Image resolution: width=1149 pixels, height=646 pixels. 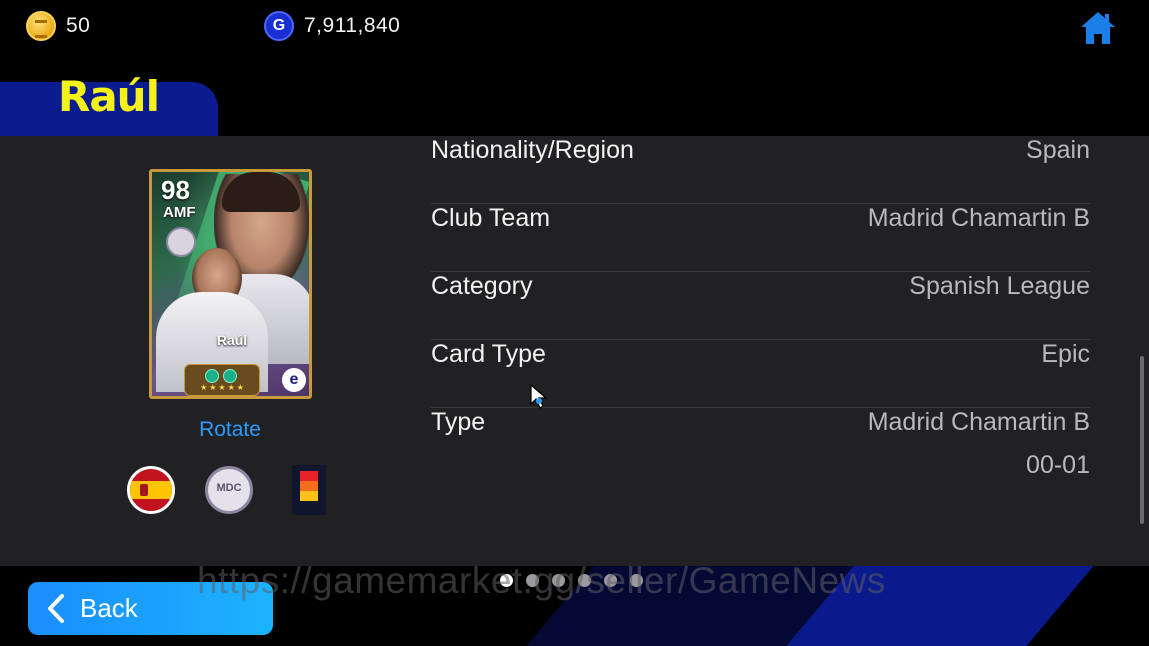 What do you see at coordinates (1058, 150) in the screenshot?
I see `info-value: Spain` at bounding box center [1058, 150].